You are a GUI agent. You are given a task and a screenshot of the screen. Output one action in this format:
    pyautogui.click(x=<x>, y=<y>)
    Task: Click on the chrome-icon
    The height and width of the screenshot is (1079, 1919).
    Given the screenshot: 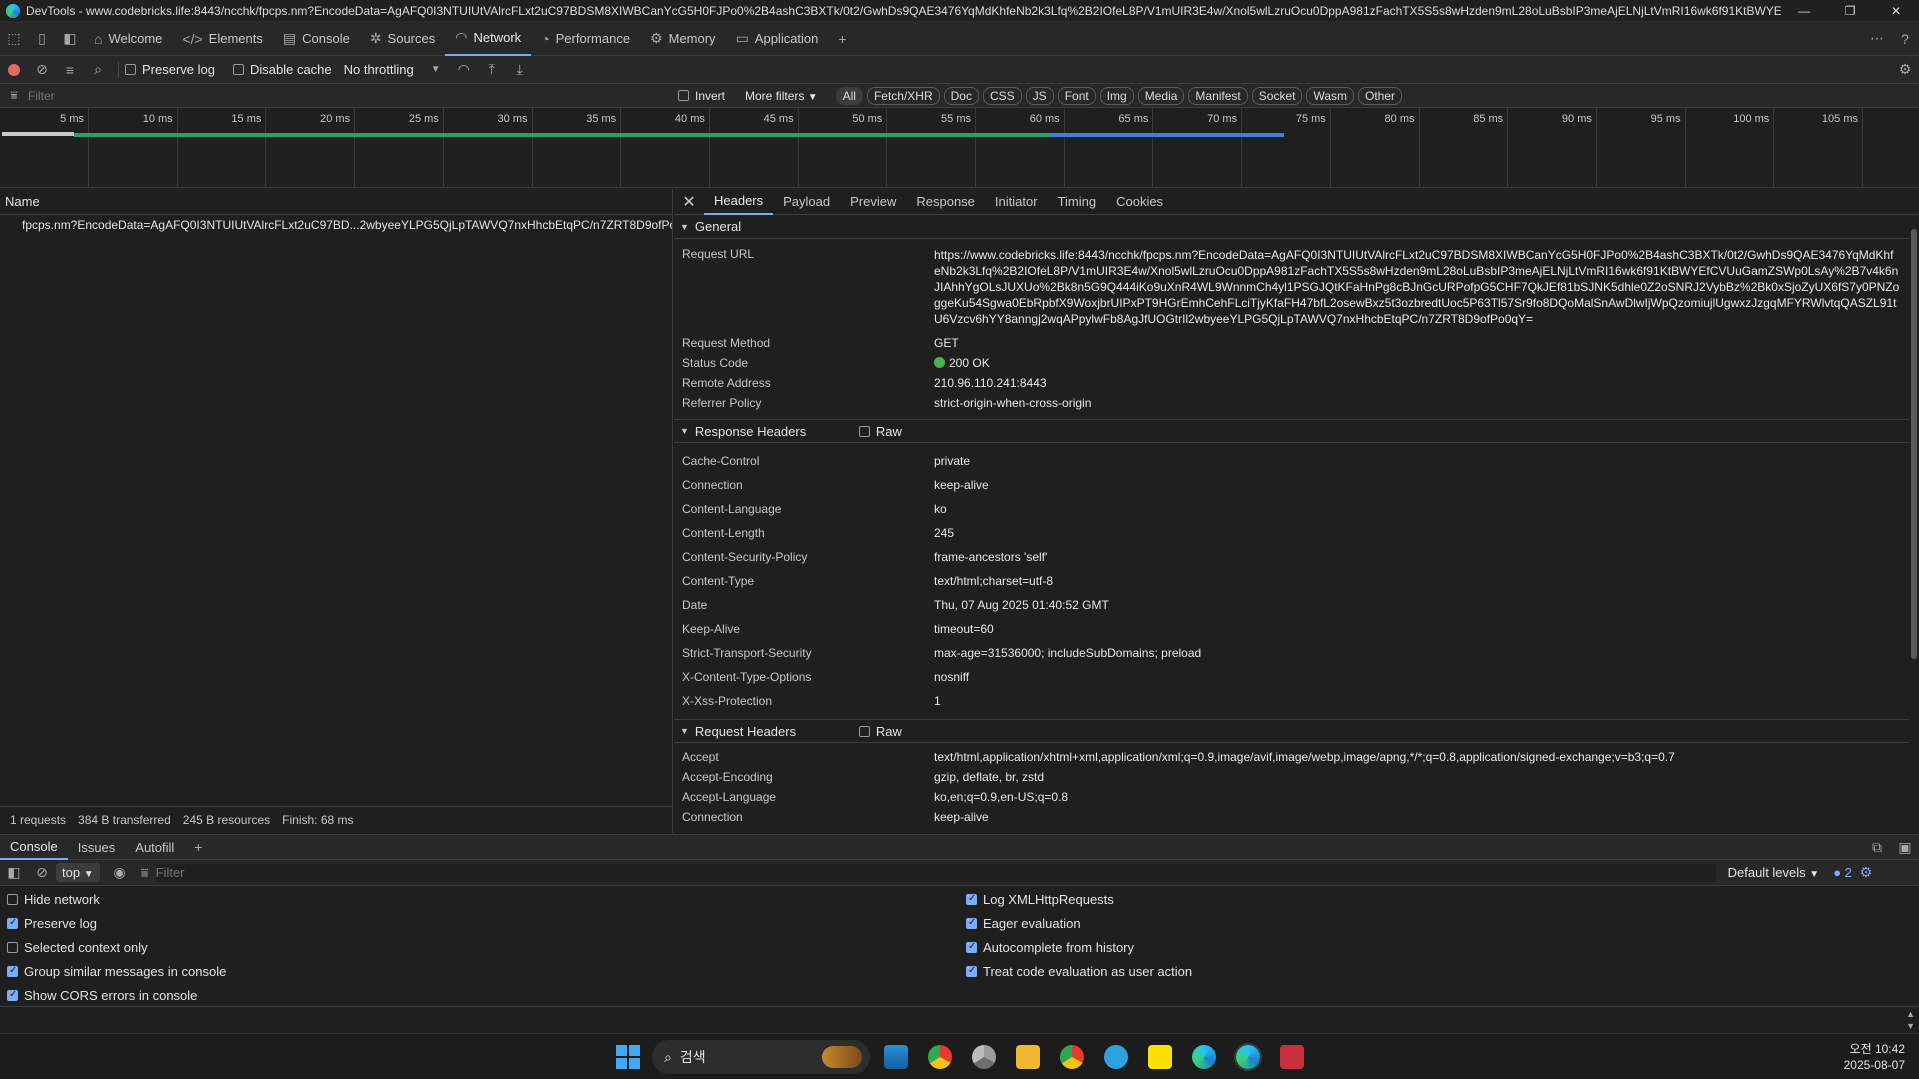 What is the action you would take?
    pyautogui.click(x=940, y=1057)
    